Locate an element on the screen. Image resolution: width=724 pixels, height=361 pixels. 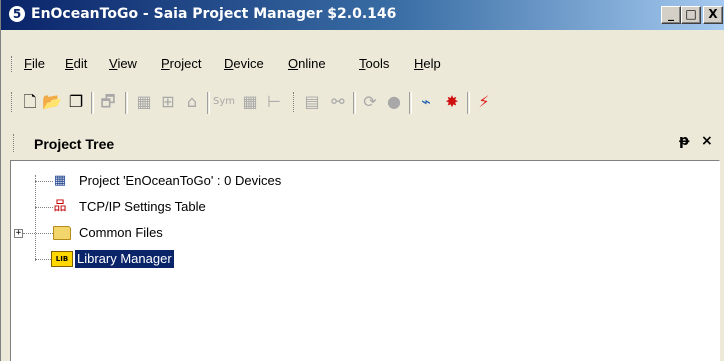
table-icon: ▦ is located at coordinates (250, 102).